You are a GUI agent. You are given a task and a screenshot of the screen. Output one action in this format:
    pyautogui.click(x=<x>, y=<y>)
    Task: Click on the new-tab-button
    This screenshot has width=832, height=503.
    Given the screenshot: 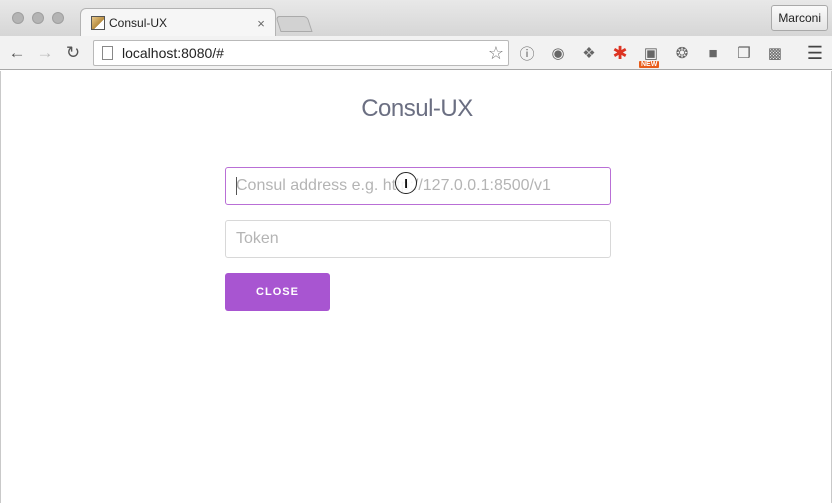 What is the action you would take?
    pyautogui.click(x=294, y=24)
    